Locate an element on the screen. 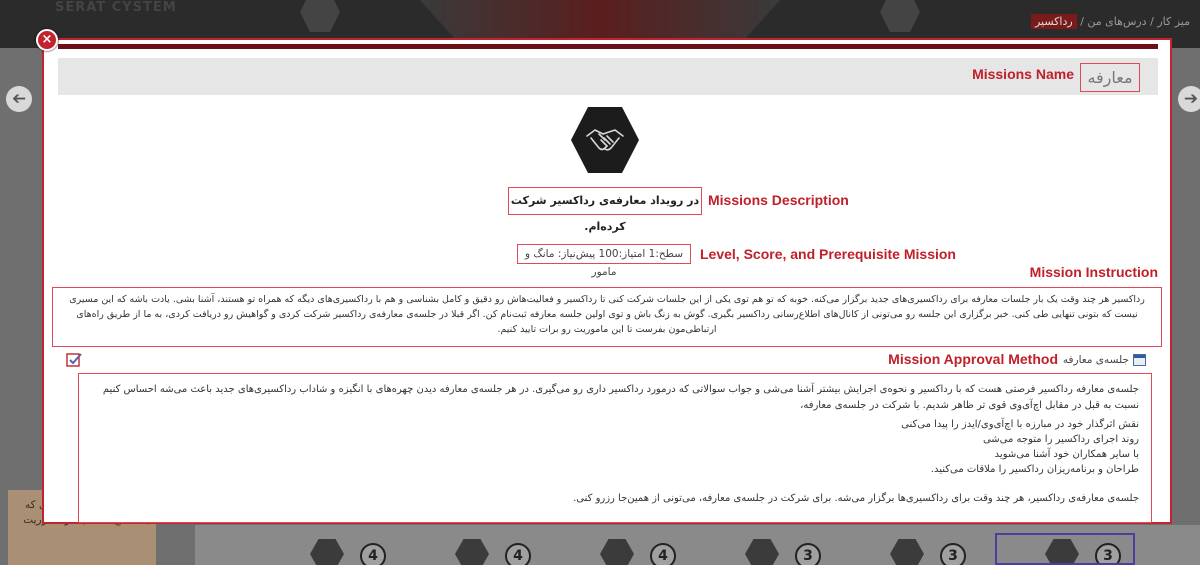  prev-arrow-icon: ➔ is located at coordinates (19, 99).